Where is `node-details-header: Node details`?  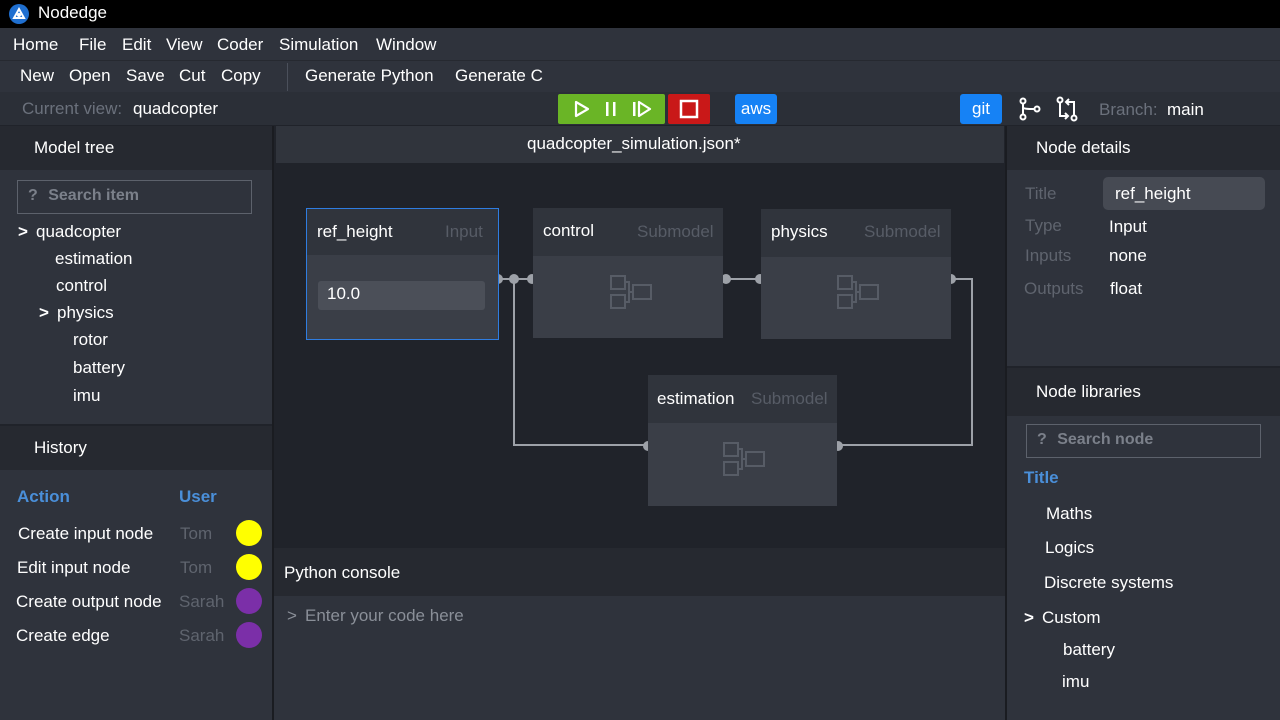
node-details-header: Node details is located at coordinates (1083, 147).